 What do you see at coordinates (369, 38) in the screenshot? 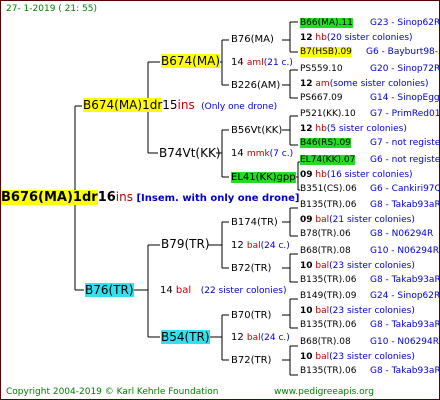
I see `gen4-note: (20 sister colonies)` at bounding box center [369, 38].